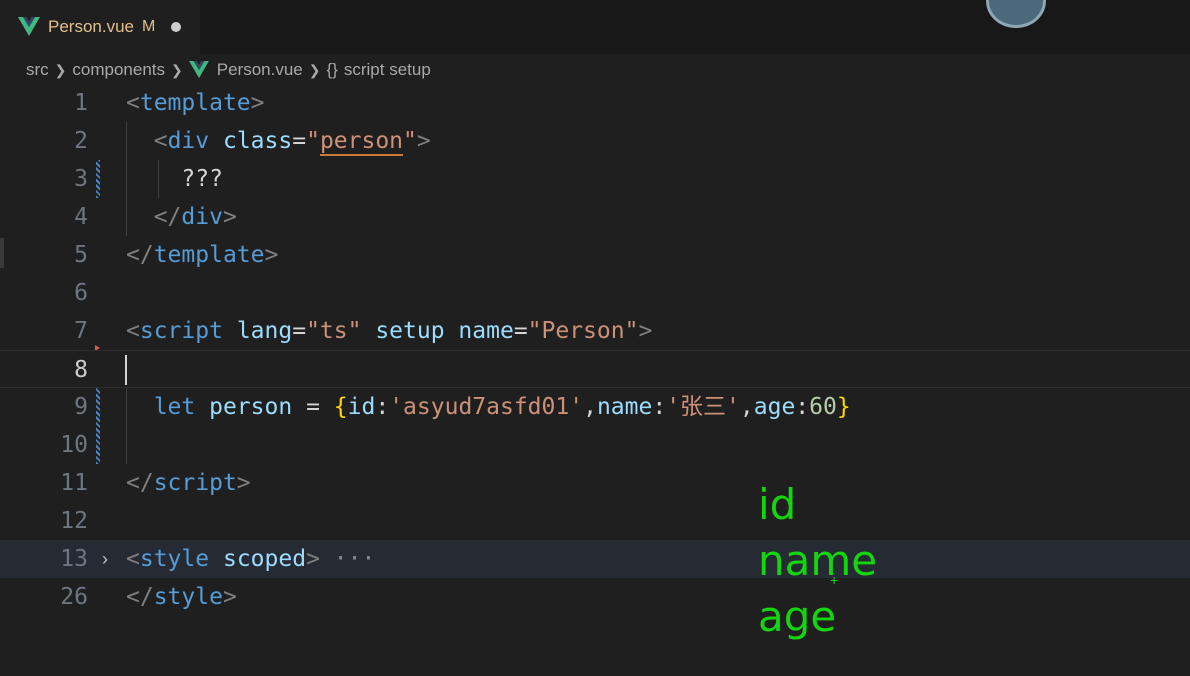 Image resolution: width=1190 pixels, height=676 pixels. Describe the element at coordinates (181, 597) in the screenshot. I see `code-text: </style>` at that location.